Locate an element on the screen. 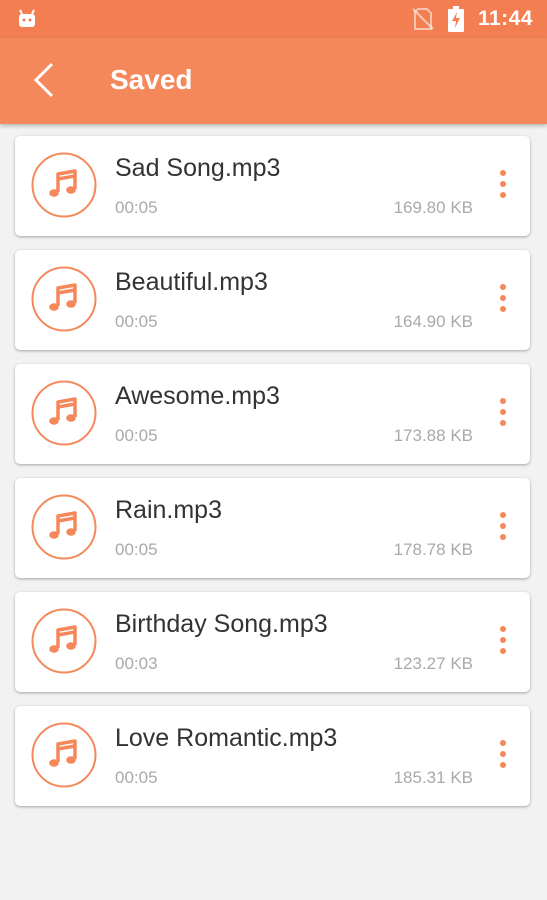  file-size: 185.31 KB is located at coordinates (433, 777).